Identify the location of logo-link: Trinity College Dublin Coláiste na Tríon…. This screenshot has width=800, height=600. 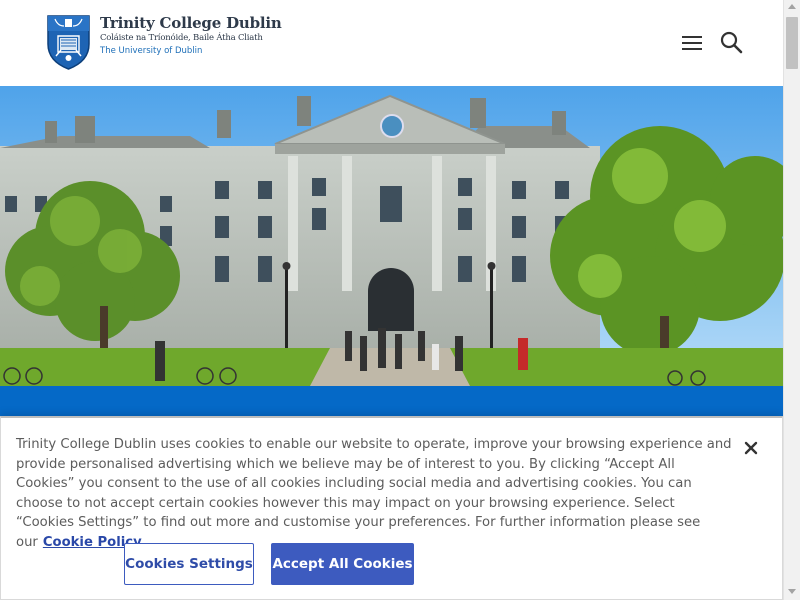
(164, 42).